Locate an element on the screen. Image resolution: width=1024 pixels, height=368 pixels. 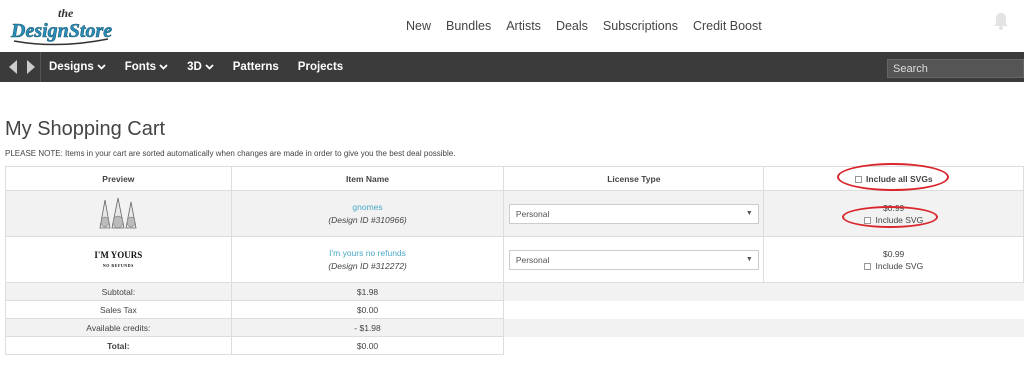
header-include-all: Include all SVGs is located at coordinates (893, 178).